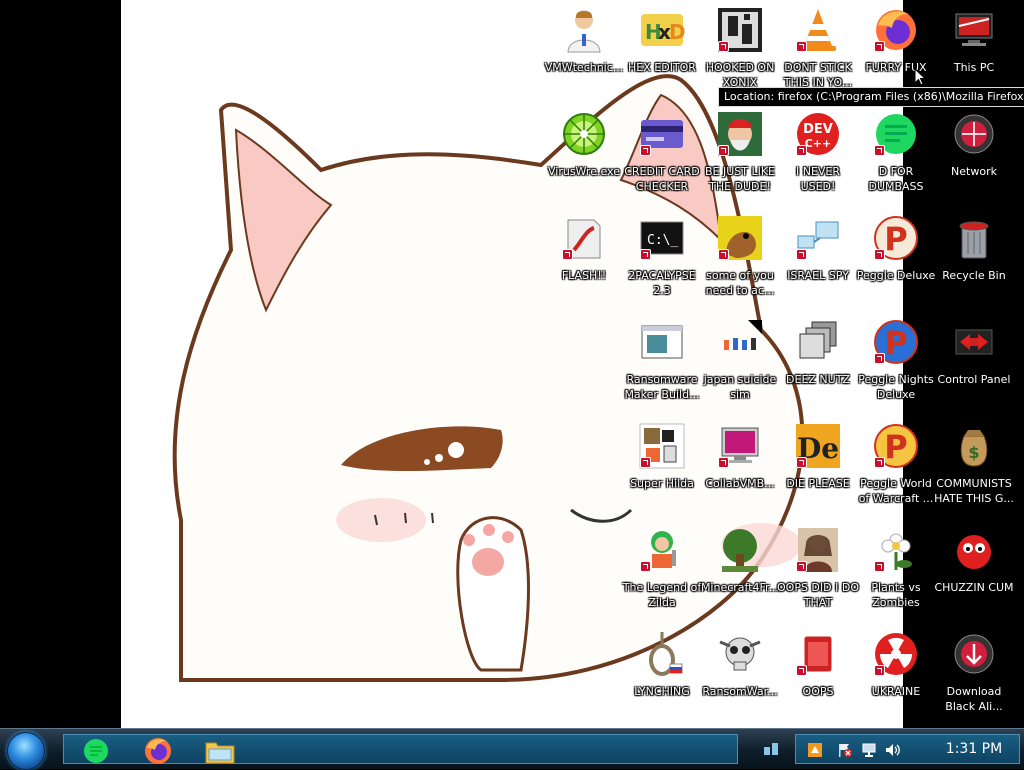  Describe the element at coordinates (818, 680) in the screenshot. I see `desktop-icon: OOPS` at that location.